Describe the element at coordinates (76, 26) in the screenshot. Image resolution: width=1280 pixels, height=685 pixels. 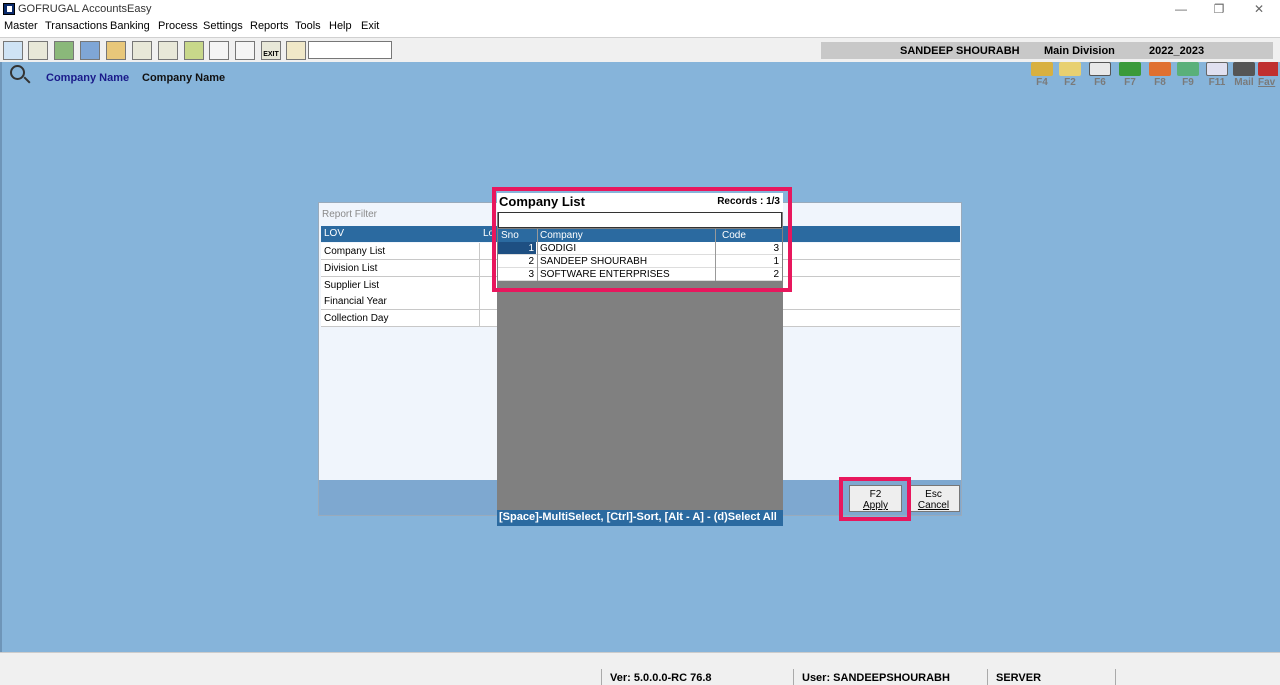
I see `menu-transactions: Transactions` at that location.